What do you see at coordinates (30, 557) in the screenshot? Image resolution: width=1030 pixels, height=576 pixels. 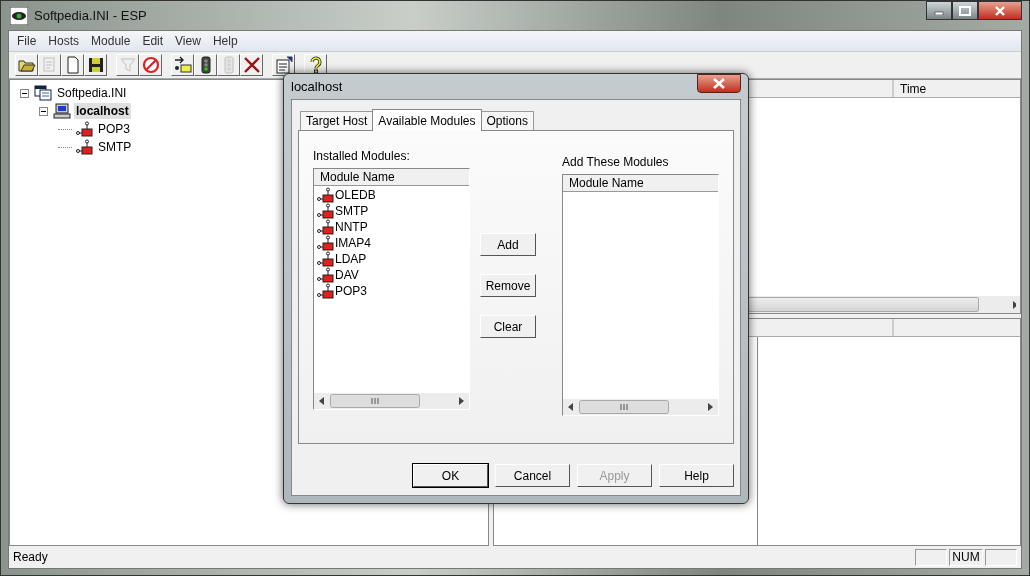 I see `status-text: Ready` at bounding box center [30, 557].